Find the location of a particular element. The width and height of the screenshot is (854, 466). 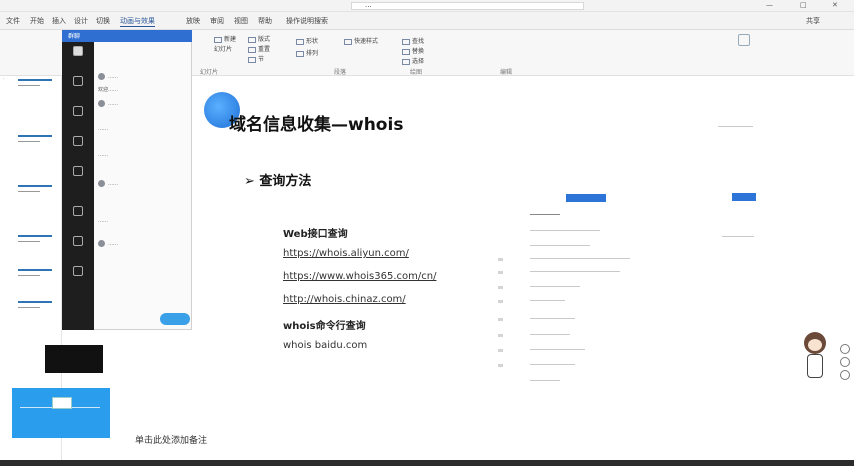

tab-tell-me: 操作说明搜索 is located at coordinates (307, 21).